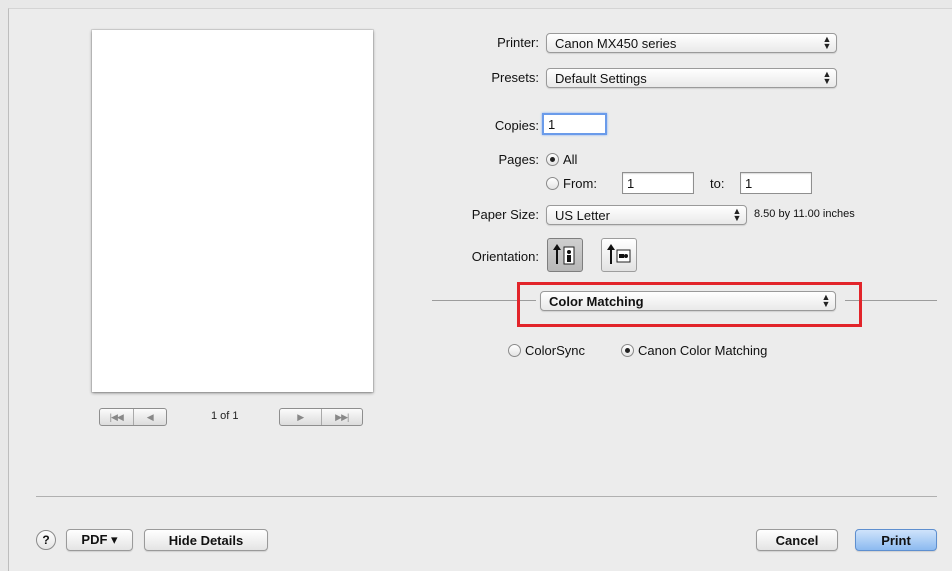 The width and height of the screenshot is (952, 571). I want to click on colorsync-label: ColorSync, so click(555, 350).